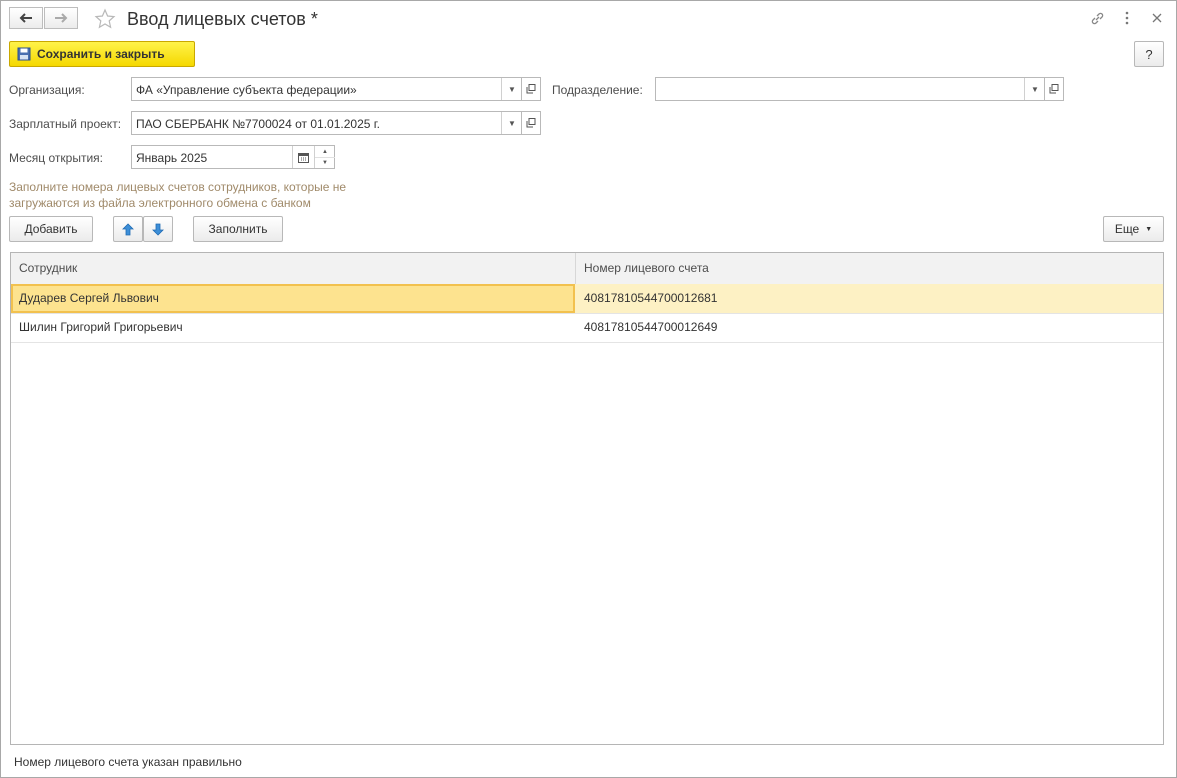 Image resolution: width=1177 pixels, height=778 pixels. I want to click on employee-cell: Шилин Григорий Григорьевич, so click(293, 327).